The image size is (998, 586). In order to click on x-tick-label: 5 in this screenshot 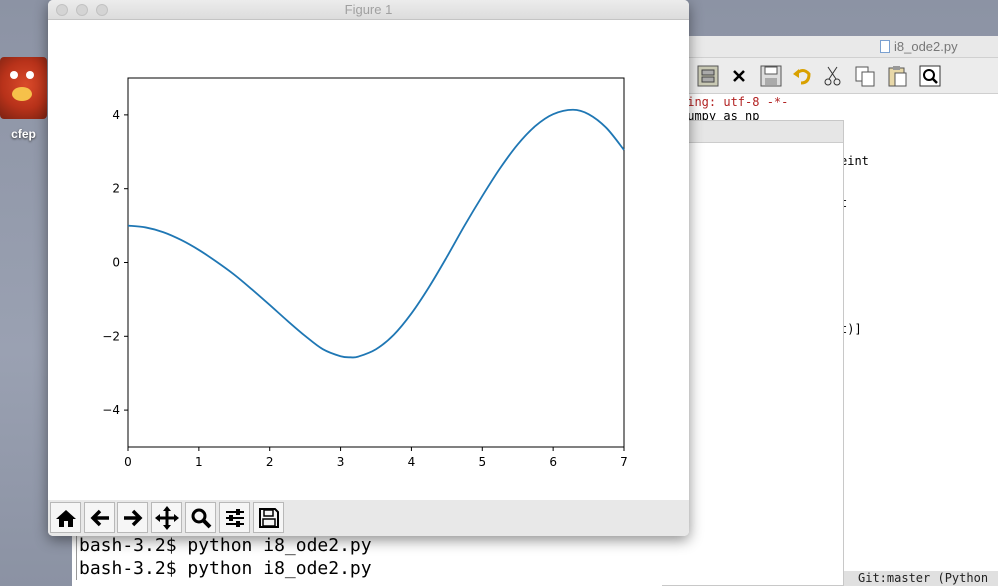, I will do `click(482, 462)`.